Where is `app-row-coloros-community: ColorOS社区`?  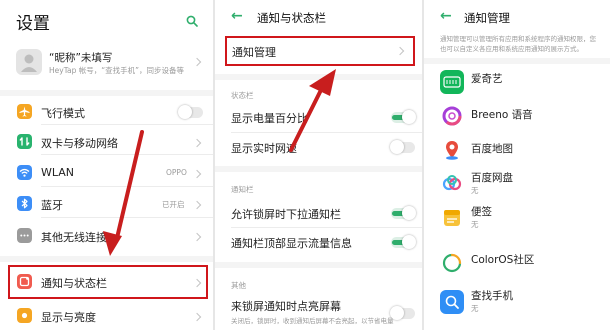 app-row-coloros-community: ColorOS社区 is located at coordinates (517, 263).